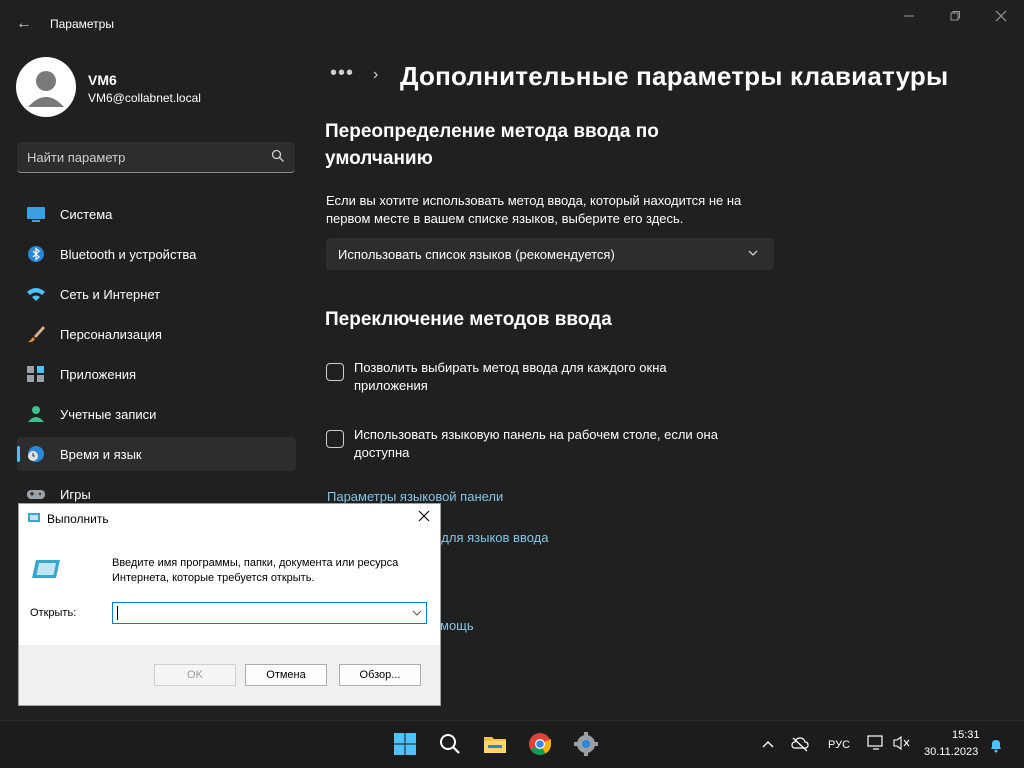 Image resolution: width=1024 pixels, height=768 pixels. I want to click on avatar, so click(46, 87).